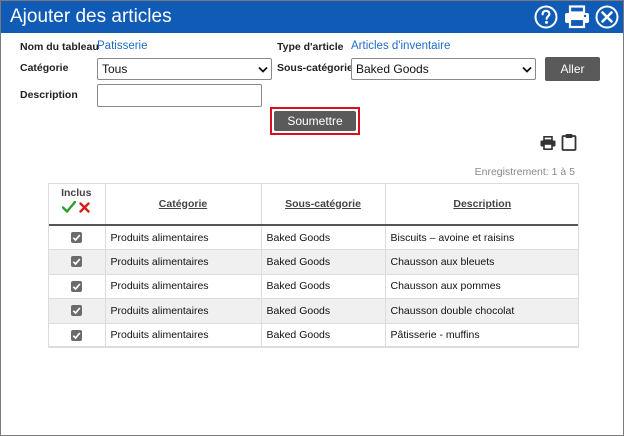 This screenshot has width=624, height=436. I want to click on subcategory-label: Sous-catégorie, so click(315, 68).